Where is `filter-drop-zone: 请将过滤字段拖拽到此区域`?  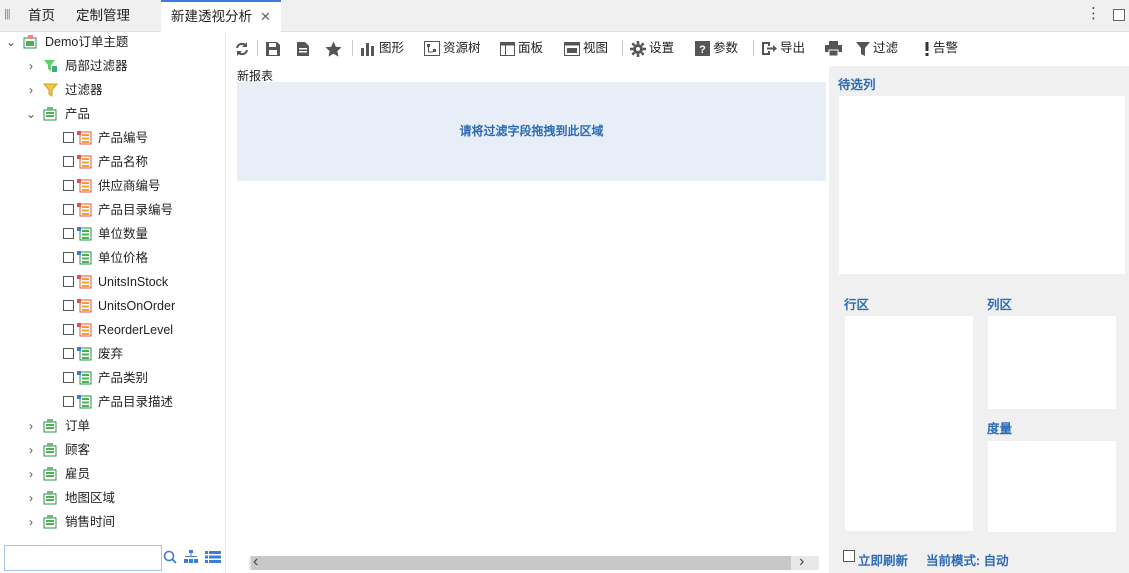
filter-drop-zone: 请将过滤字段拖拽到此区域 is located at coordinates (531, 131).